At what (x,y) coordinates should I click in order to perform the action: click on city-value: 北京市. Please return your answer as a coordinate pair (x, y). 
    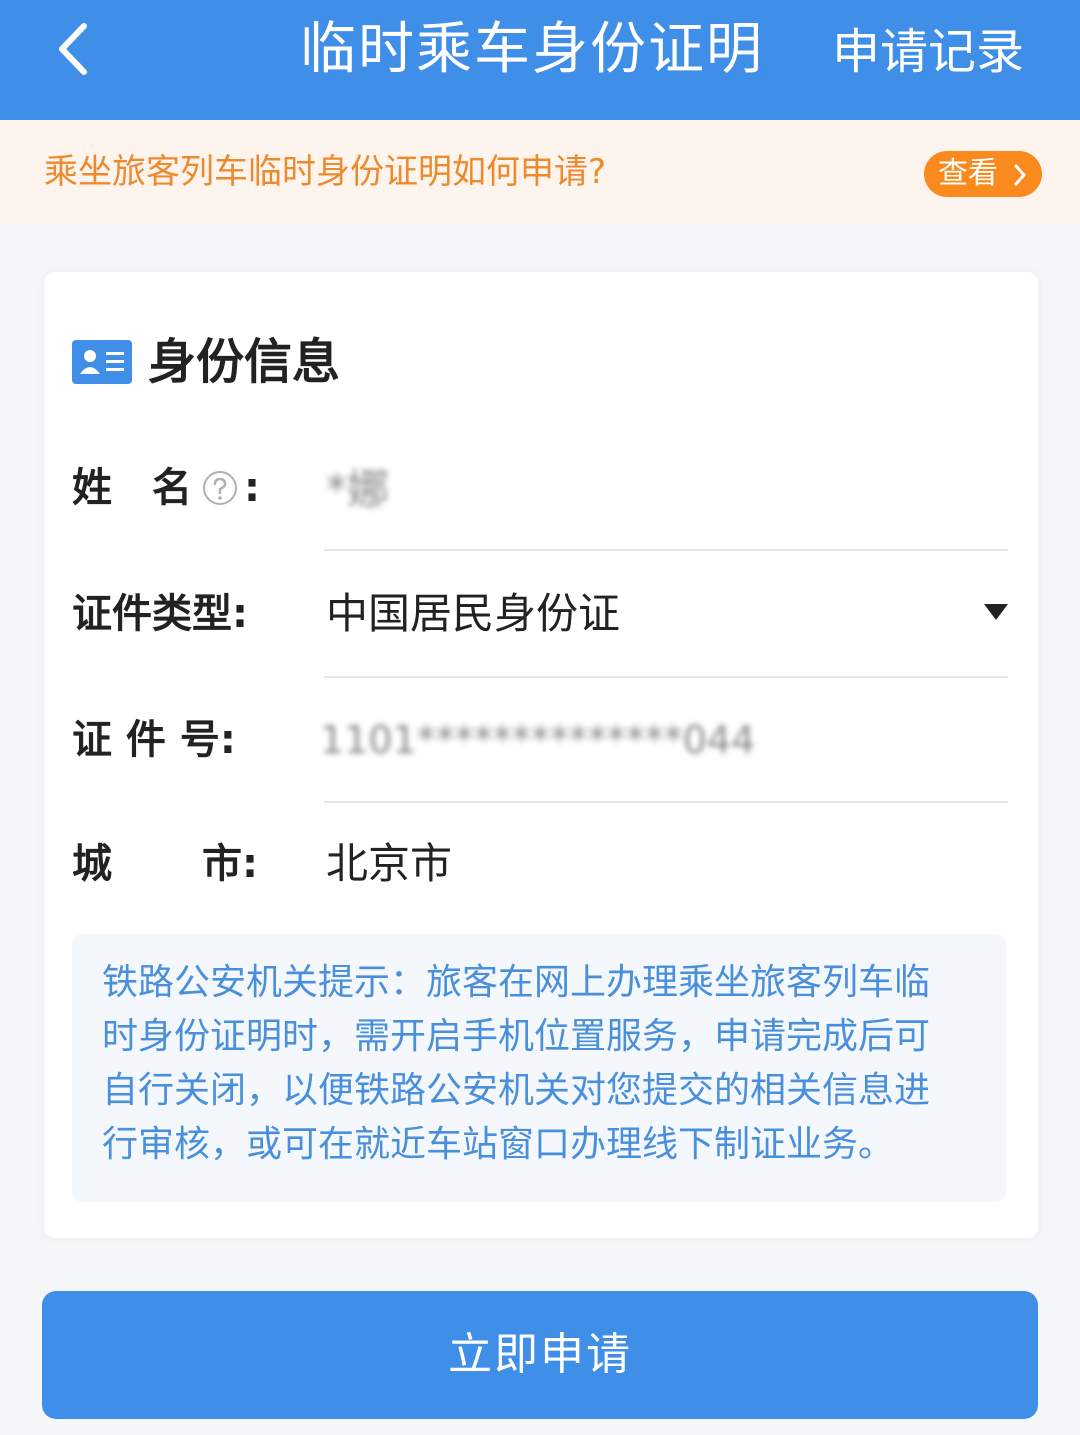
    Looking at the image, I should click on (389, 863).